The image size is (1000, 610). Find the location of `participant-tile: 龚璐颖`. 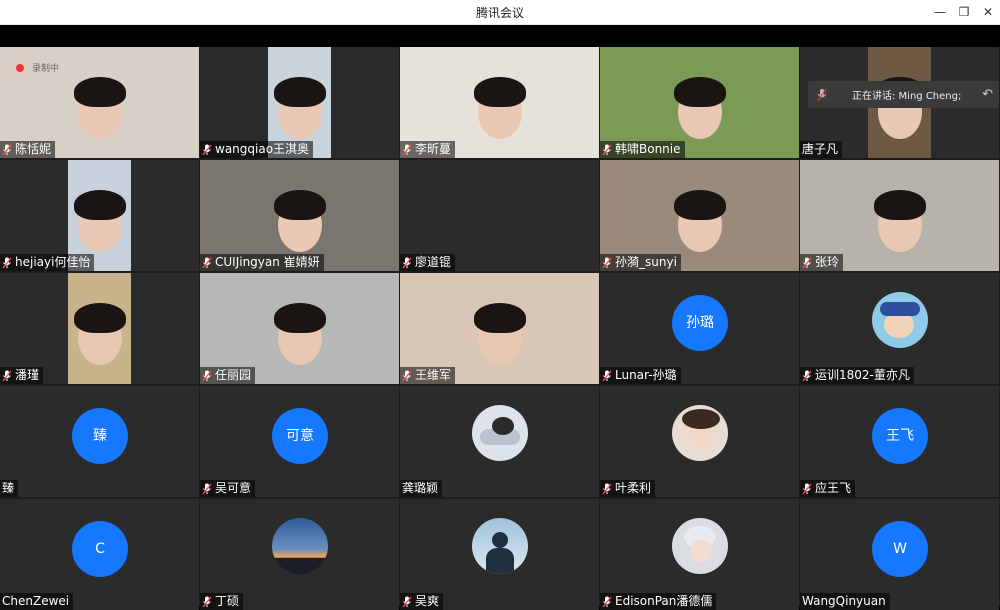

participant-tile: 龚璐颖 is located at coordinates (499, 441).